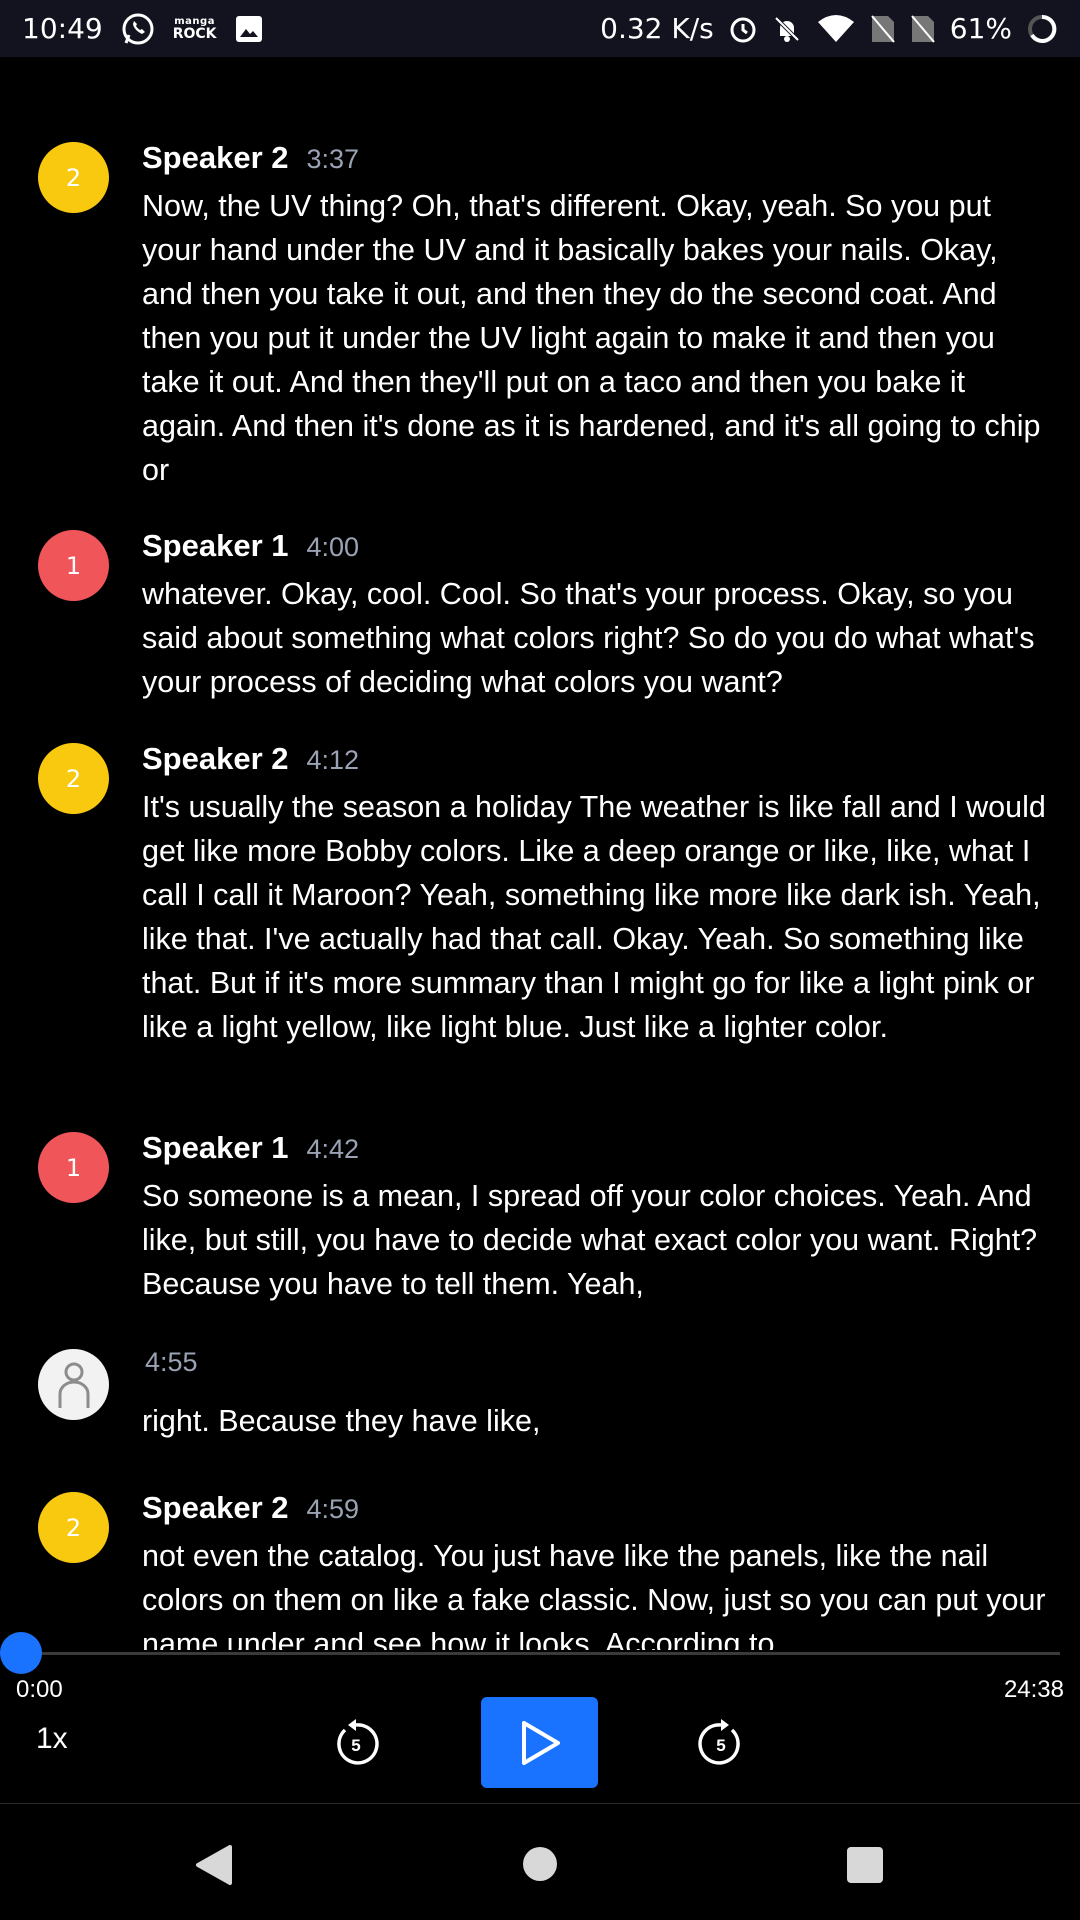  What do you see at coordinates (249, 29) in the screenshot?
I see `gallery-icon` at bounding box center [249, 29].